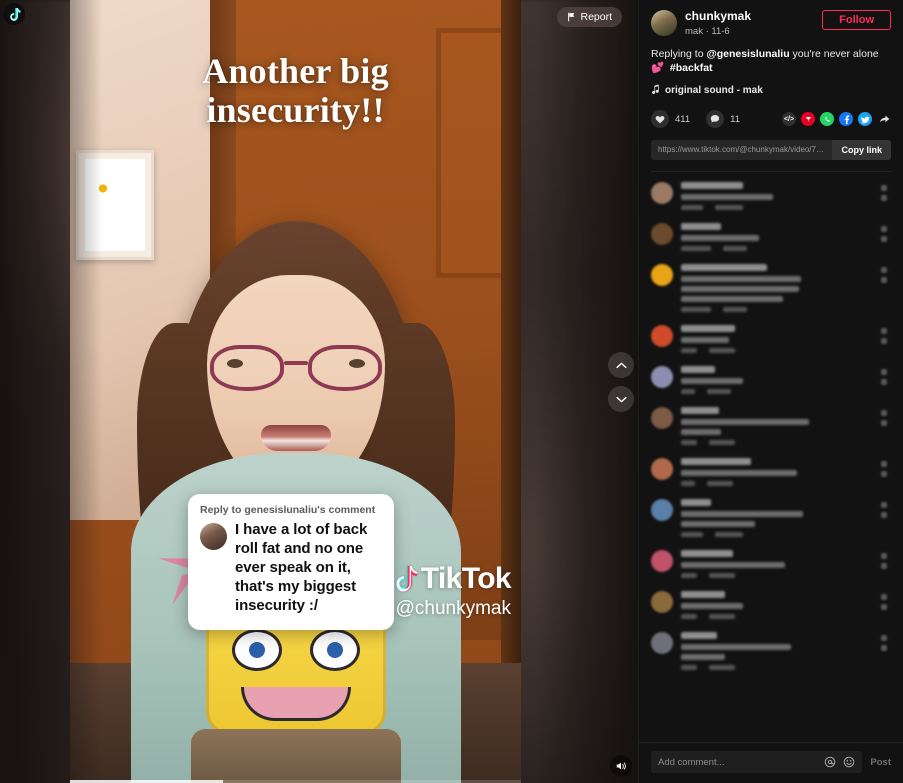 This screenshot has height=783, width=903. Describe the element at coordinates (589, 17) in the screenshot. I see `report-button: Report` at that location.